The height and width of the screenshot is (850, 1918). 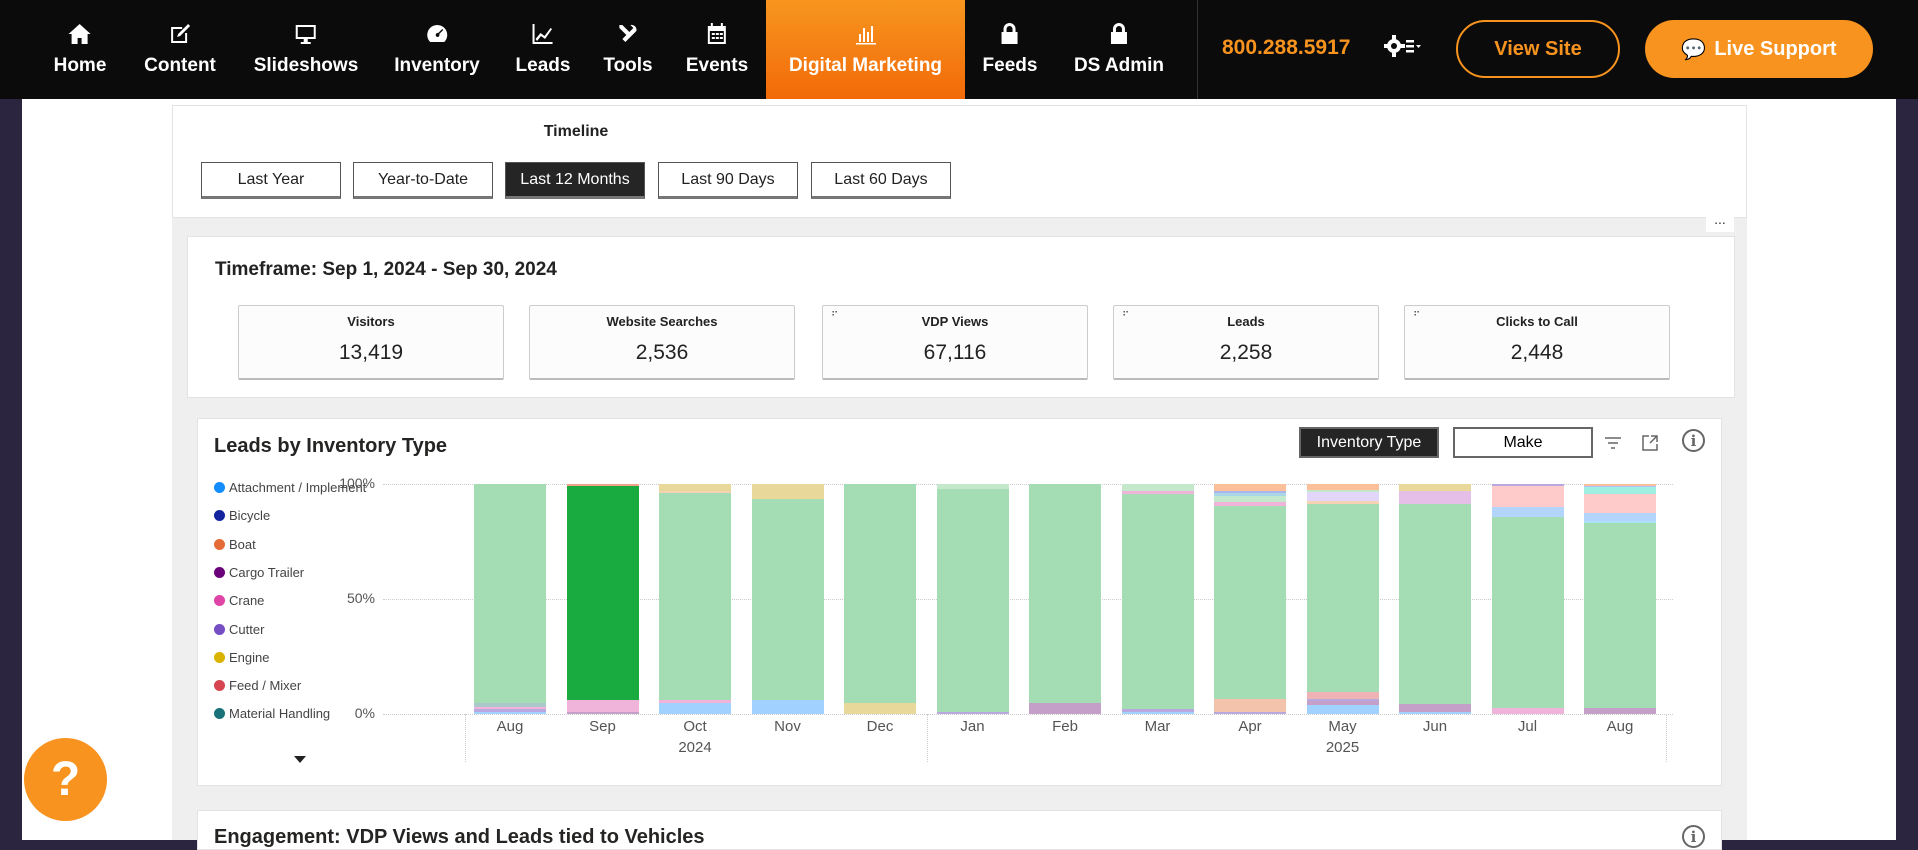 I want to click on nav-item-home: Home, so click(x=80, y=49).